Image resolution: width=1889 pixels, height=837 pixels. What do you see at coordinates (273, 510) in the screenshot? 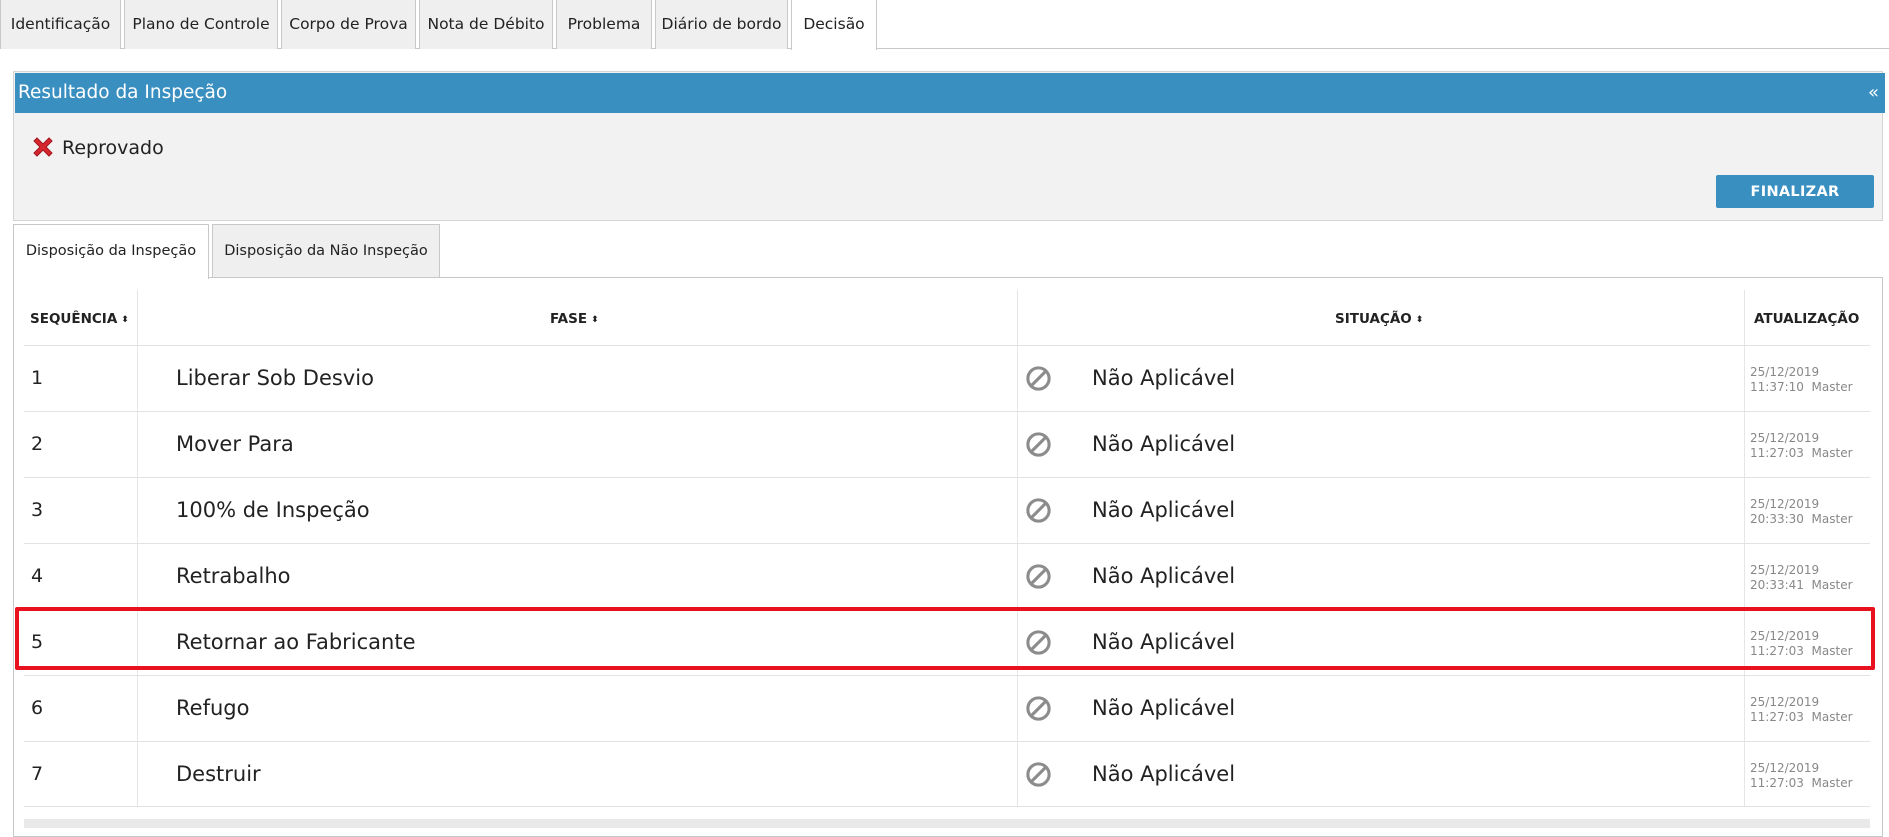
I see `cell-fase: 100% de Inspeção` at bounding box center [273, 510].